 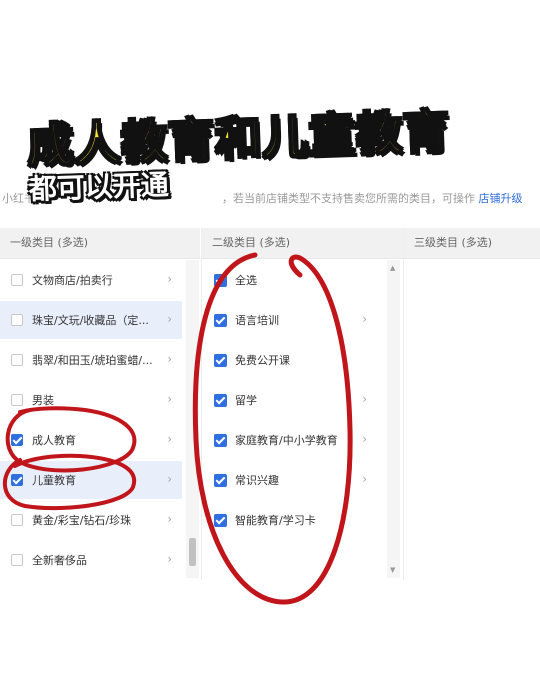 I want to click on level1-item-label: 男装, so click(x=43, y=400).